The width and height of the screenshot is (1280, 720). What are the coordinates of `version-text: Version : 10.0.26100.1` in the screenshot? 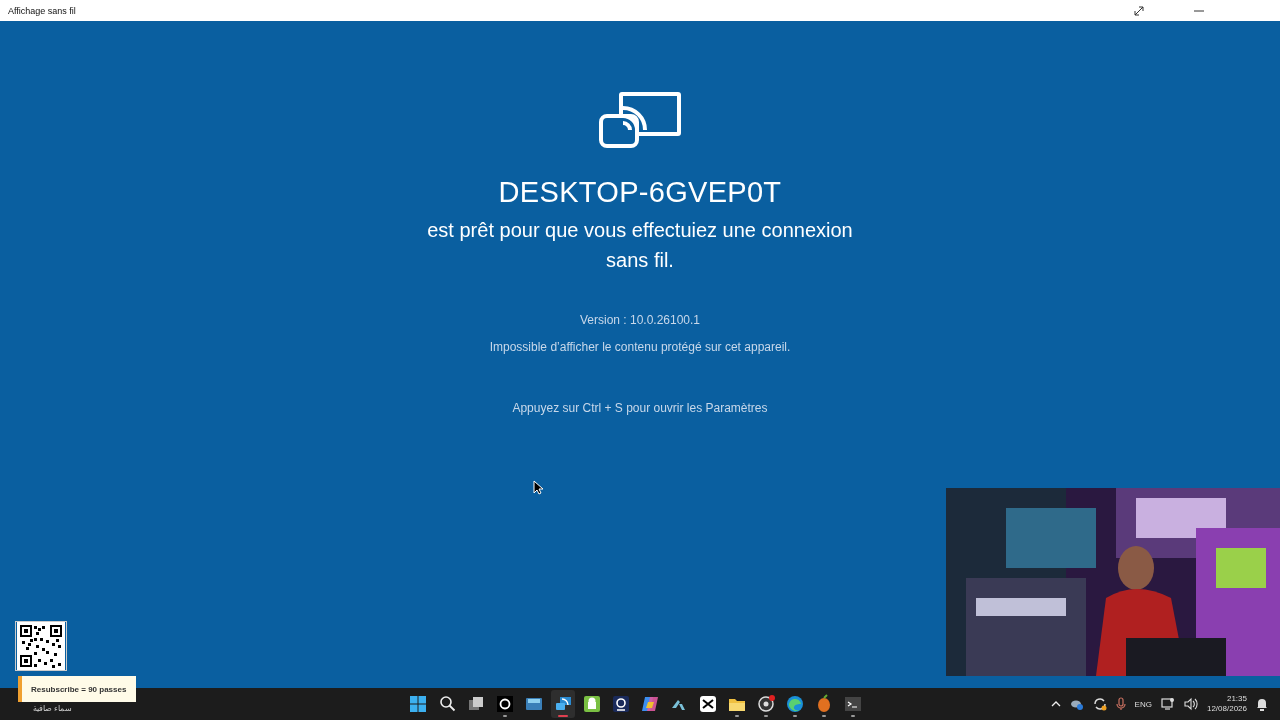 It's located at (640, 320).